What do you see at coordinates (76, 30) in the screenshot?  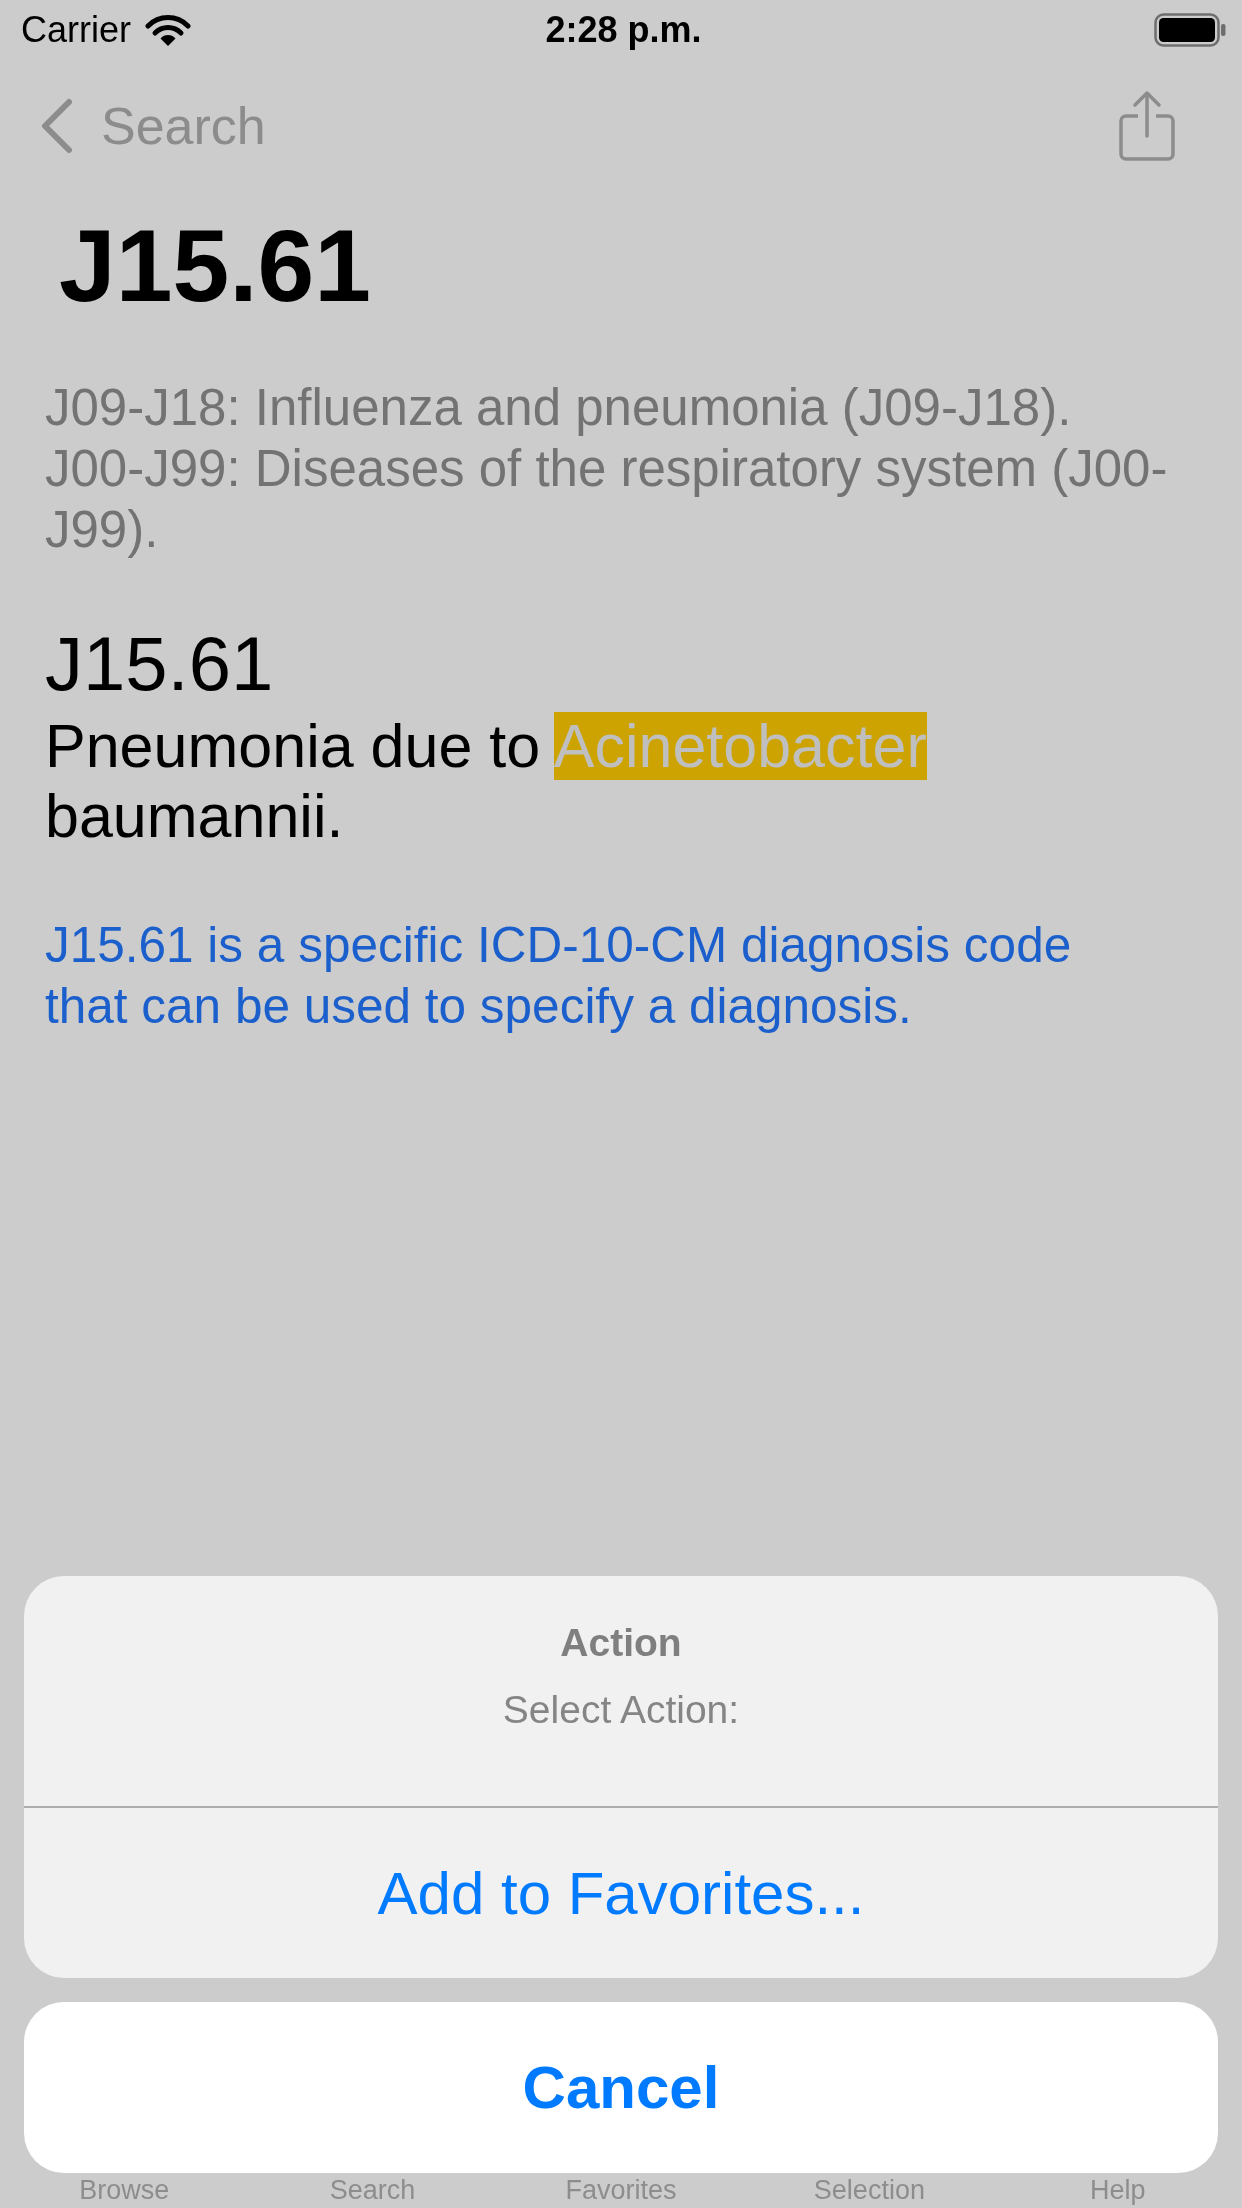 I see `carrier-label: Carrier` at bounding box center [76, 30].